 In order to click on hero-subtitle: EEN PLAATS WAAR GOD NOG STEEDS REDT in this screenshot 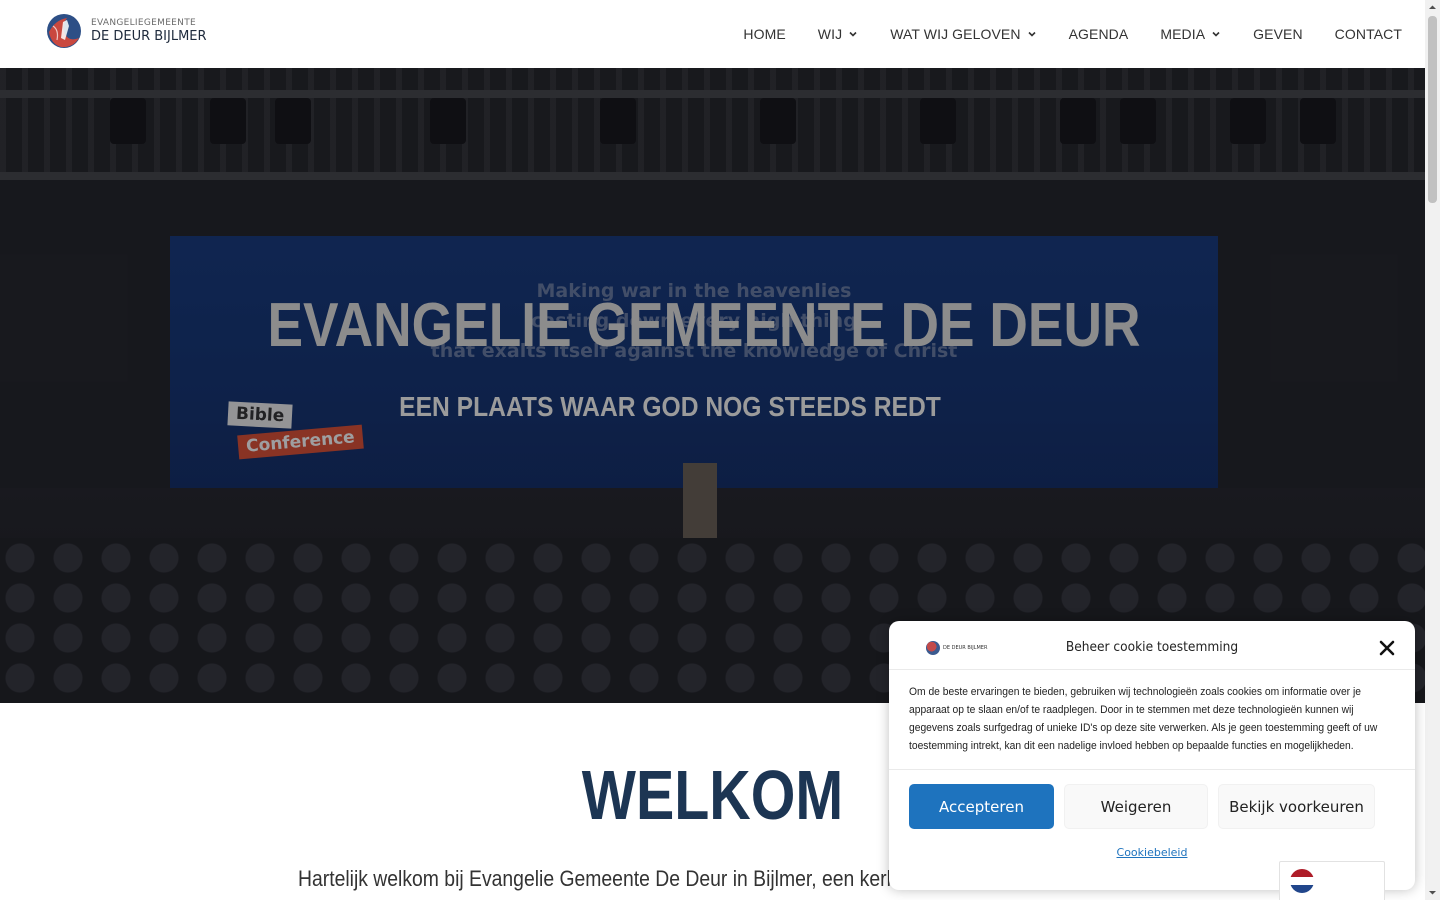, I will do `click(670, 406)`.